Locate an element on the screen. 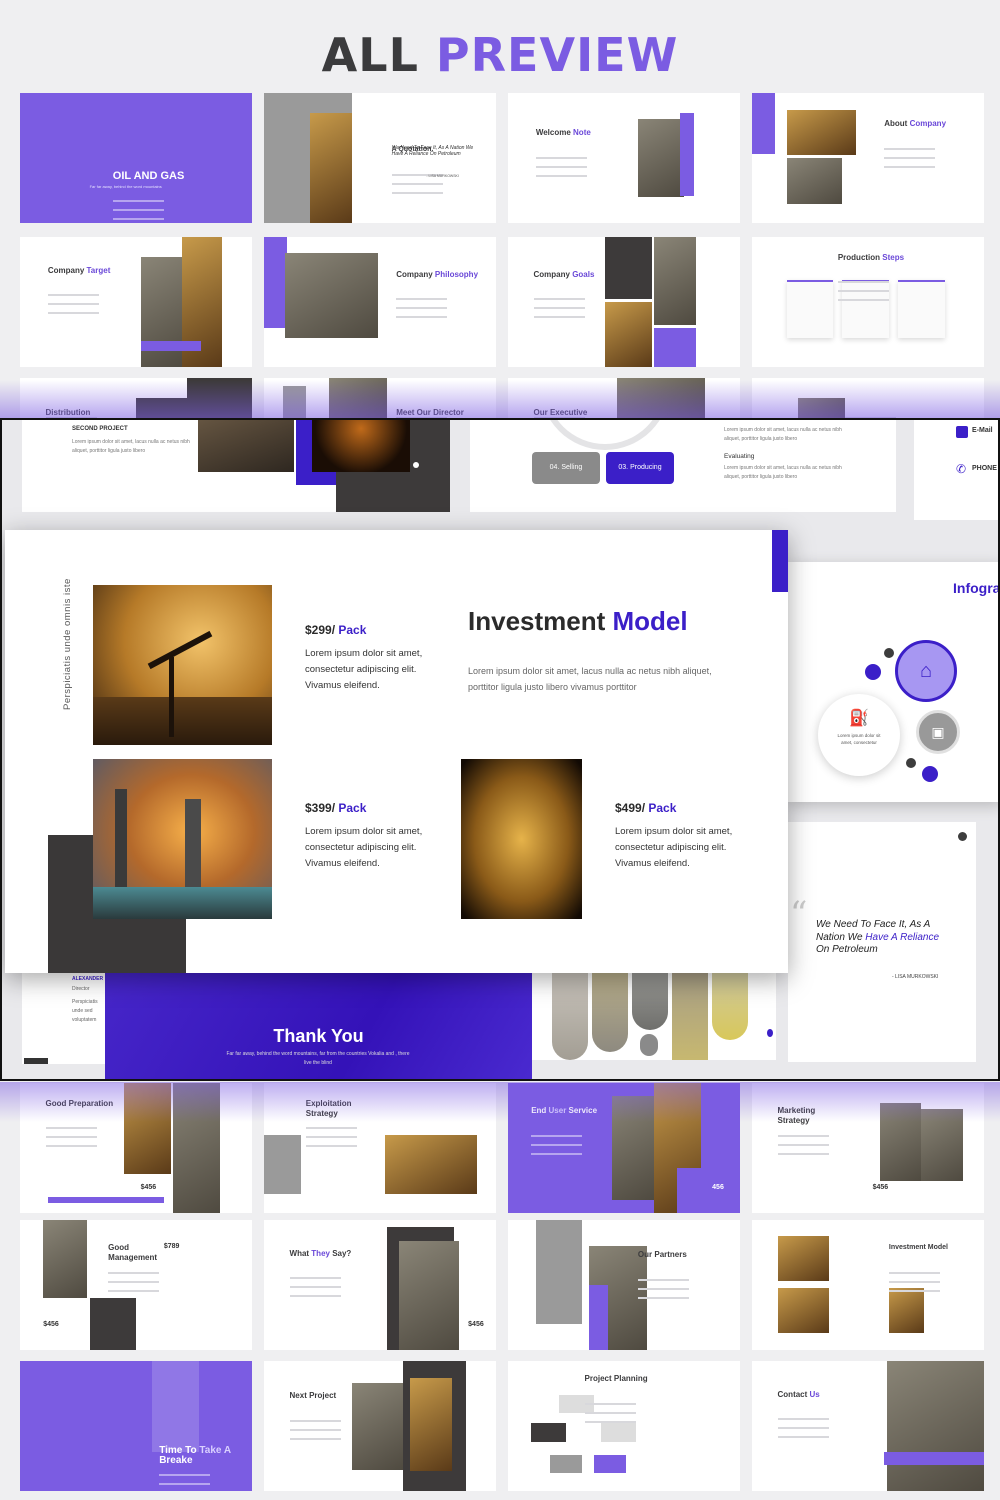  thumbnail-title: About Company is located at coordinates (915, 124).